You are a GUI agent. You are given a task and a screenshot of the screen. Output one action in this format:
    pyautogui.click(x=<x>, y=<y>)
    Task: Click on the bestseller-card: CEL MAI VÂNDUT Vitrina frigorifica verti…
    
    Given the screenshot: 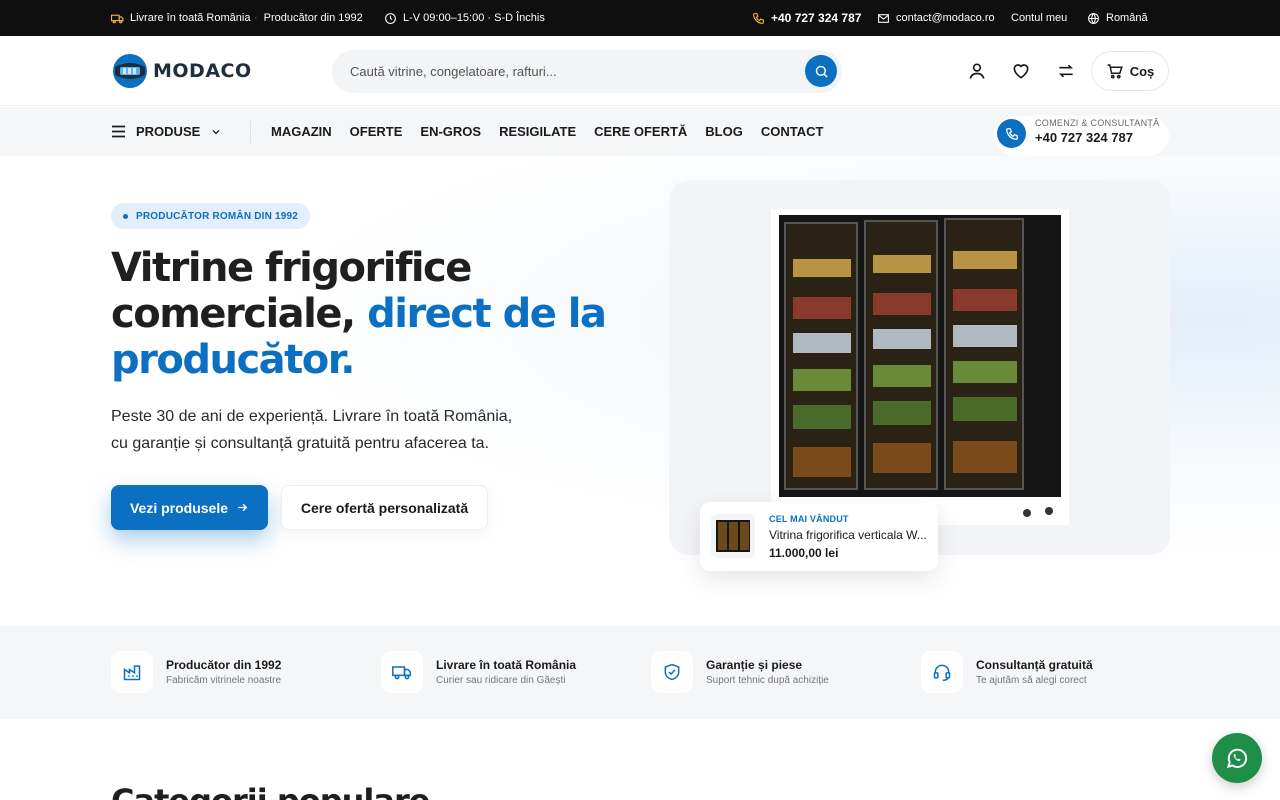 What is the action you would take?
    pyautogui.click(x=819, y=536)
    